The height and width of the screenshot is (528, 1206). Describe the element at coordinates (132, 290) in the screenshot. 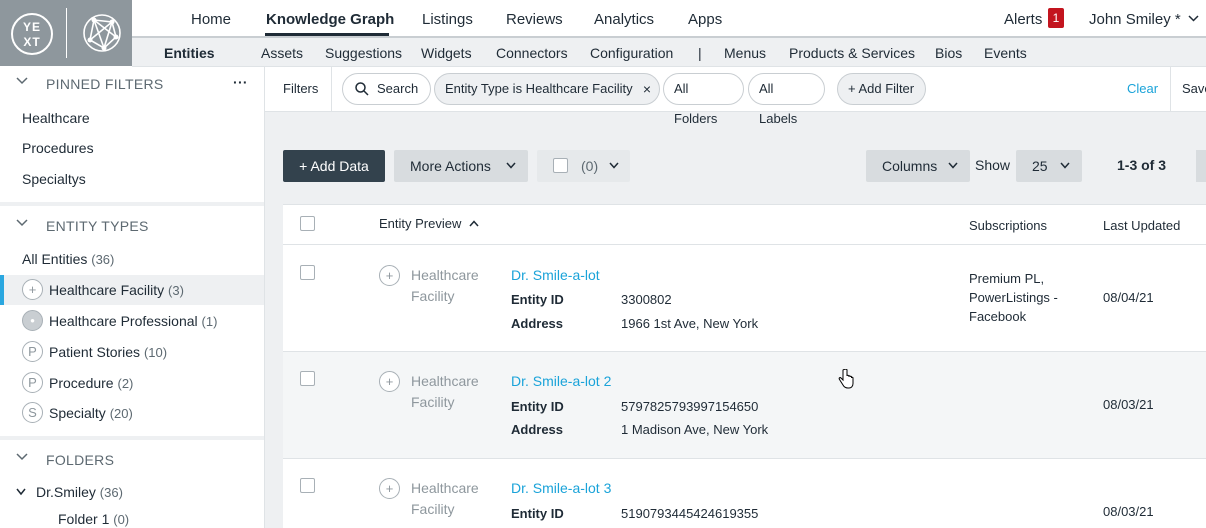

I see `entity-type-healthcare-facility: + Healthcare Facility (3)` at that location.